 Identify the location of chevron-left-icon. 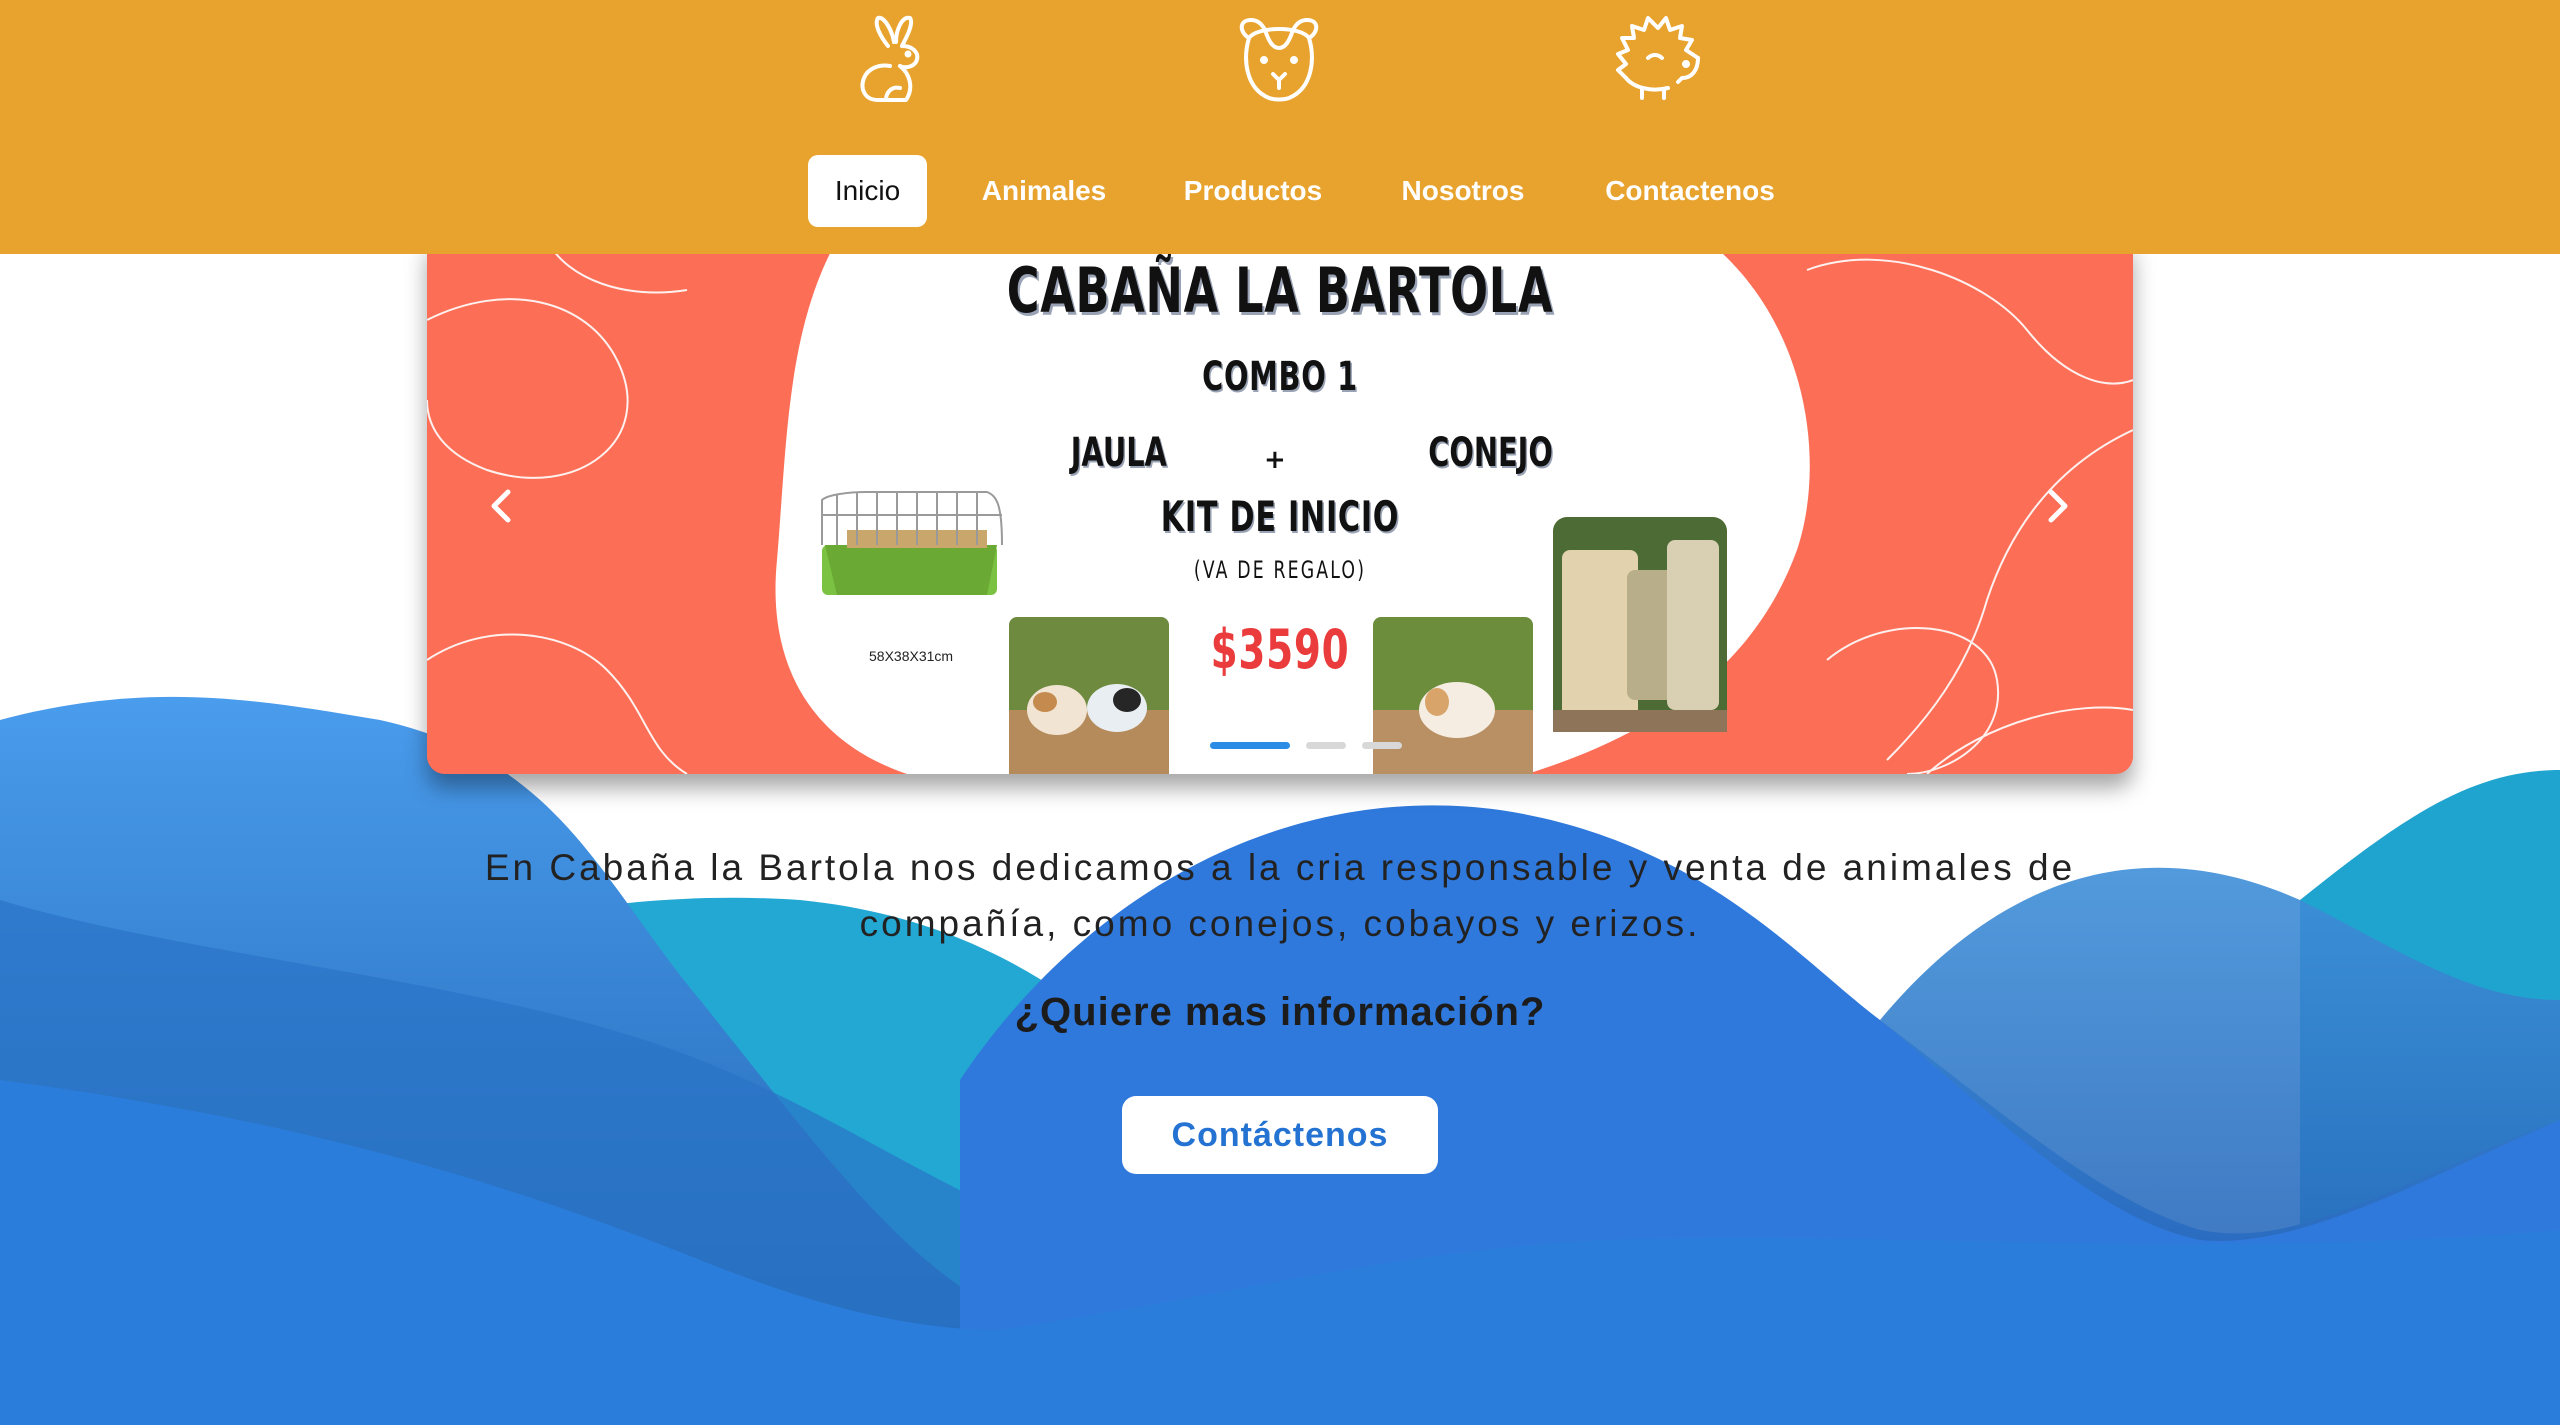
(502, 506).